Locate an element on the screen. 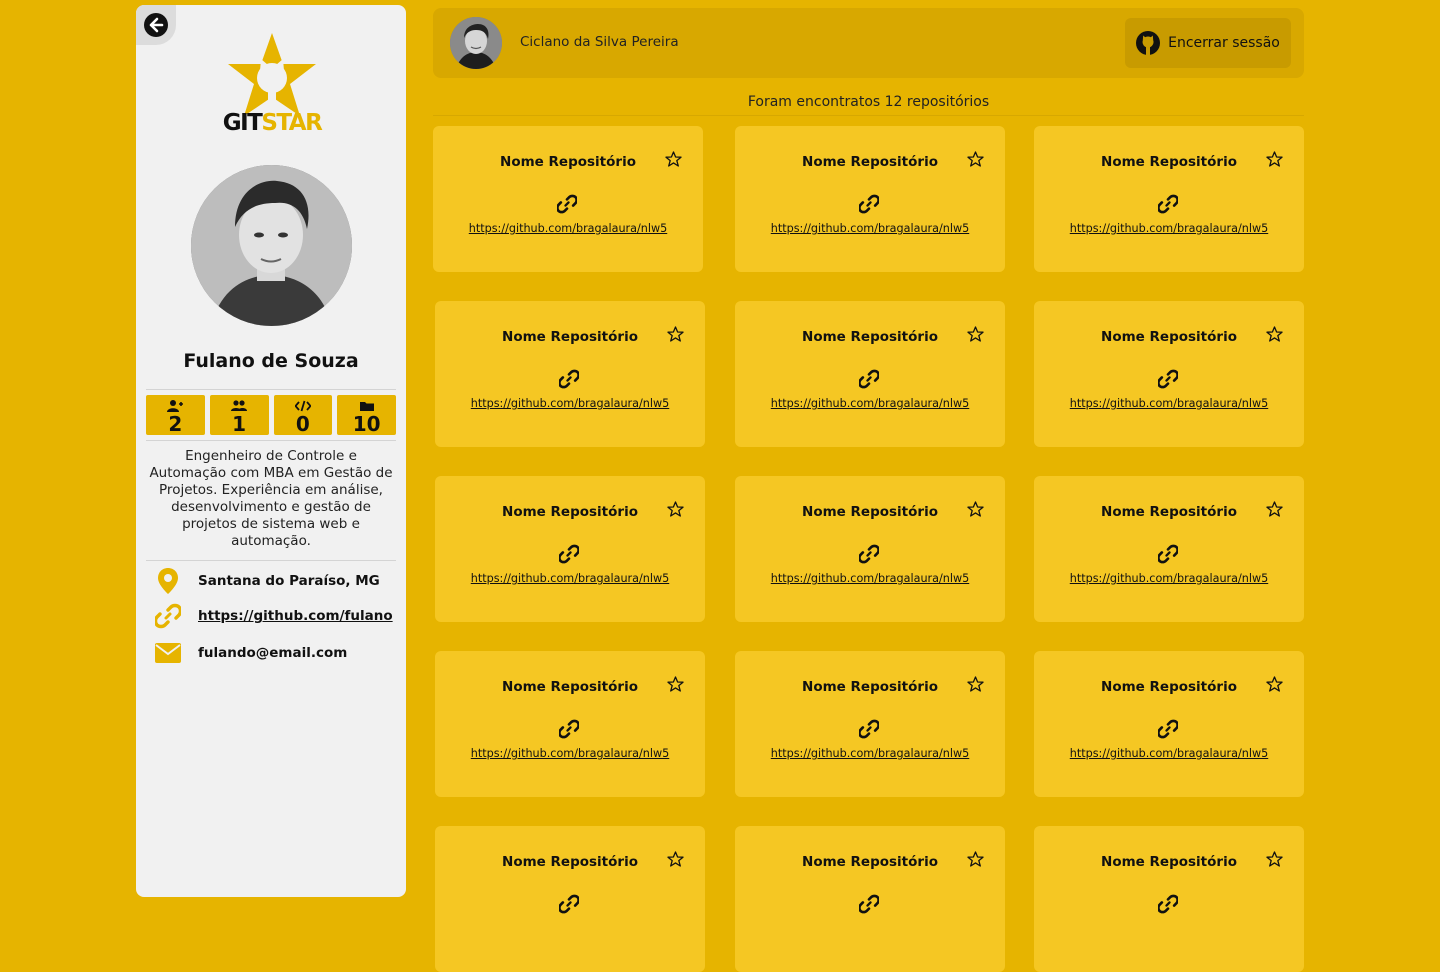  logout-button: Encerrar sessão is located at coordinates (1208, 43).